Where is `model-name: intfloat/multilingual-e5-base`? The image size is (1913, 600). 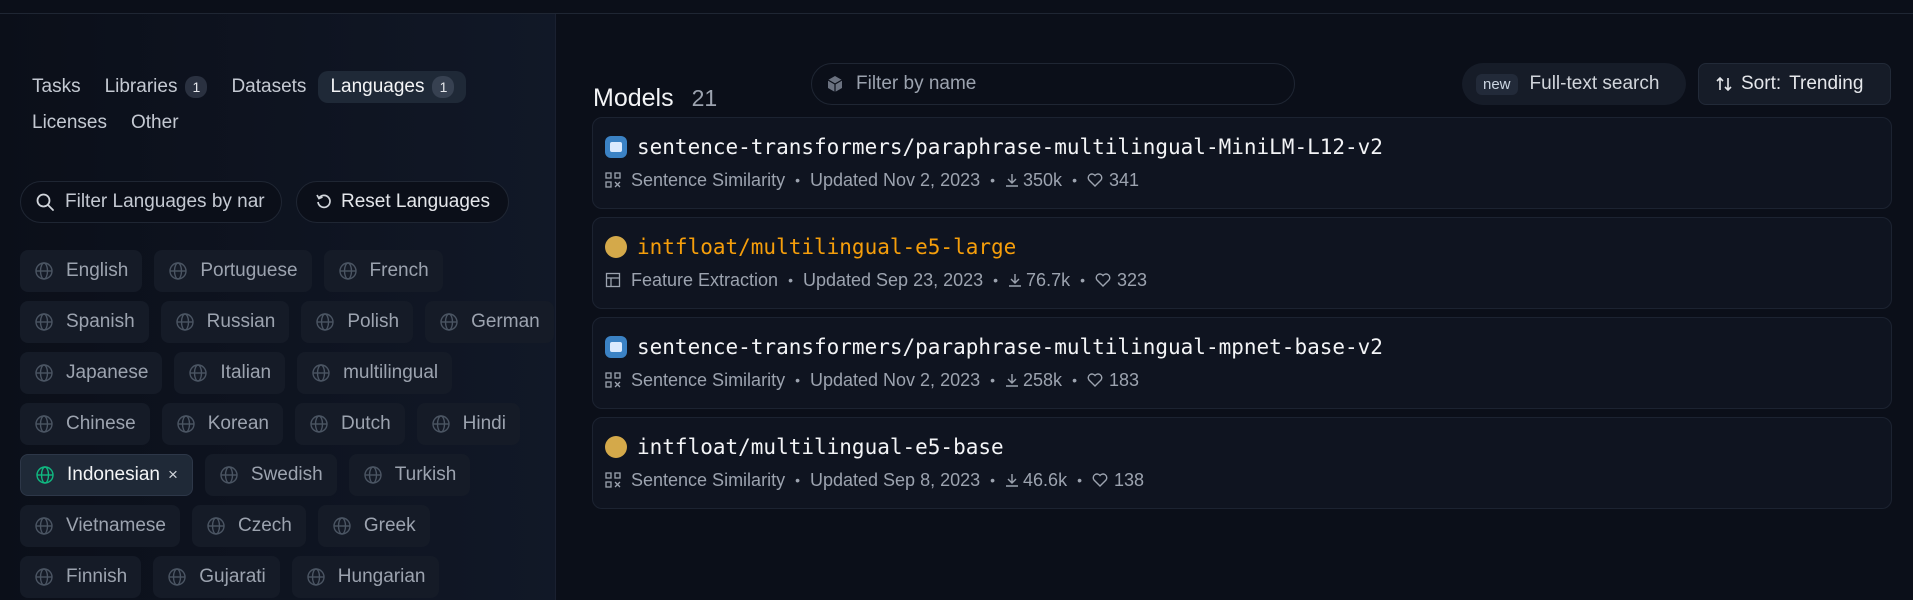 model-name: intfloat/multilingual-e5-base is located at coordinates (820, 447).